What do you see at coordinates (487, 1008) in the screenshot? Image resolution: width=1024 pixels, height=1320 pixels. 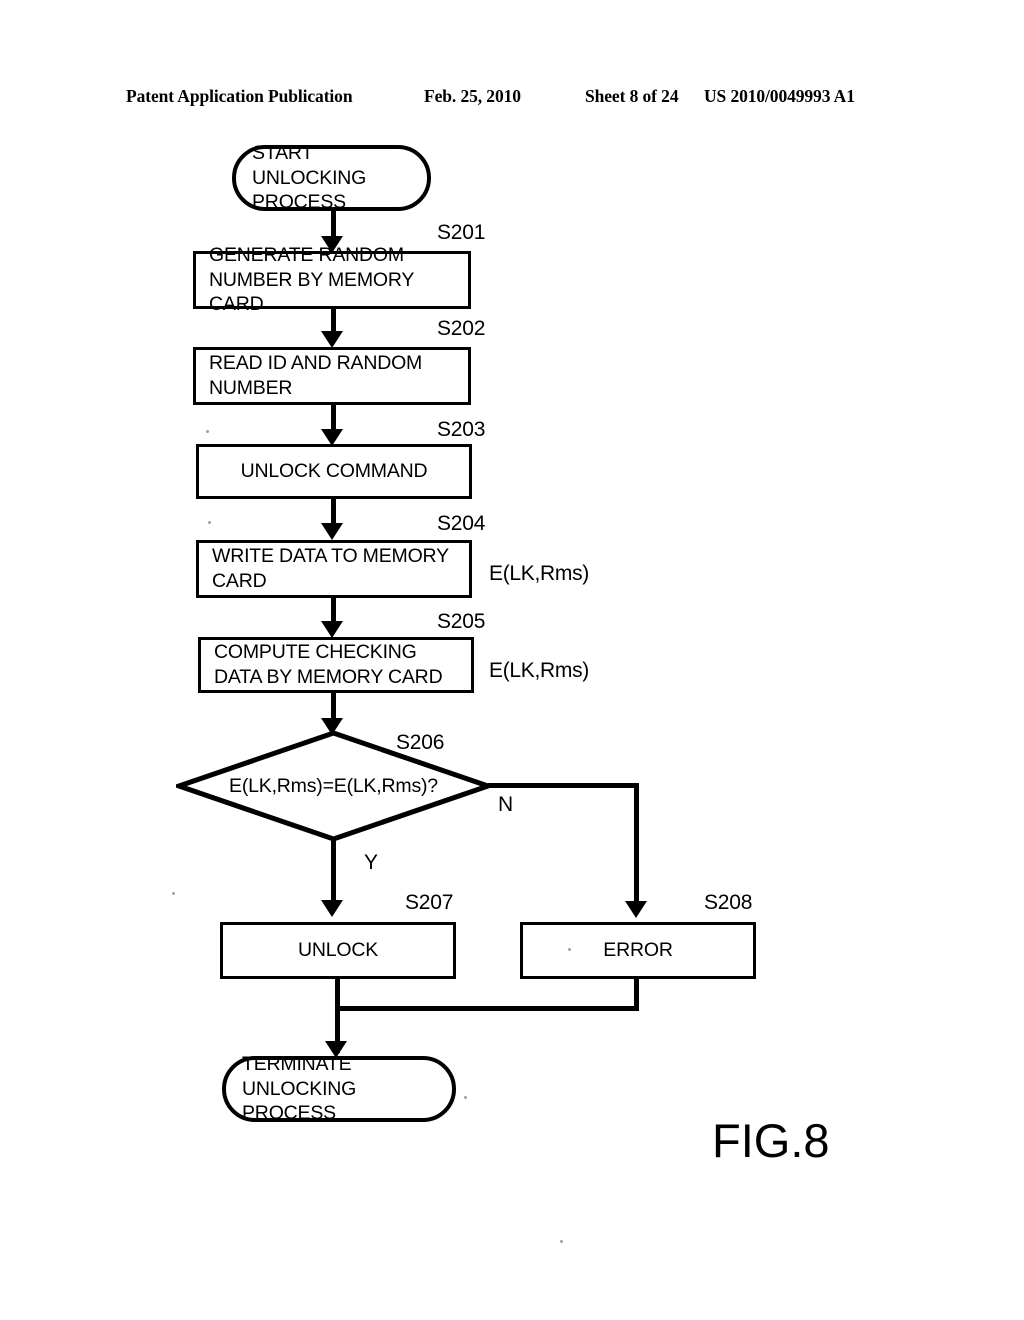 I see `connector-merge-horizontal` at bounding box center [487, 1008].